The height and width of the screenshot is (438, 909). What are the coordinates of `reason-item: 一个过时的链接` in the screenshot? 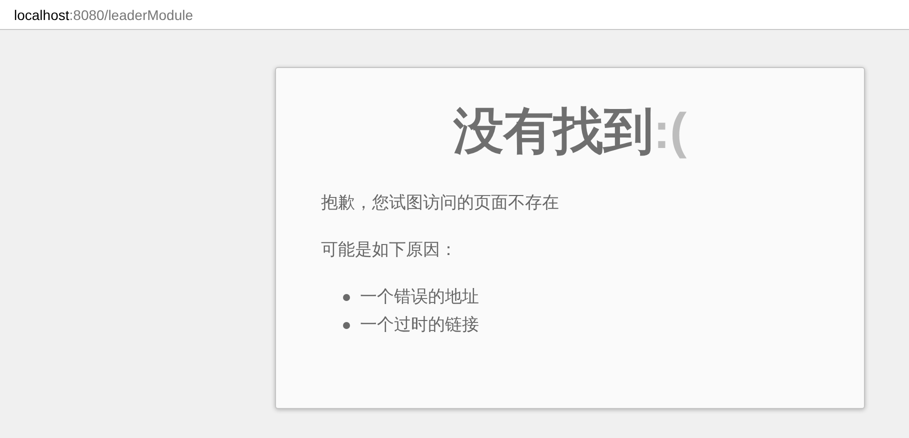 It's located at (419, 325).